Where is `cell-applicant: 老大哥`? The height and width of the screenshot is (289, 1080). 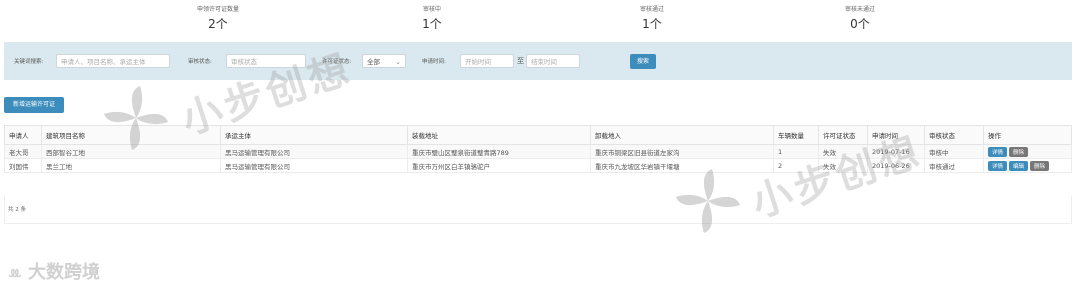 cell-applicant: 老大哥 is located at coordinates (23, 151).